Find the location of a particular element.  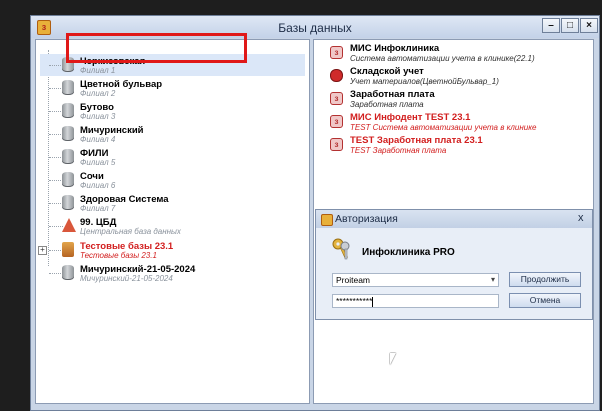

tree-item-database: Мичуринский Филиал 4 is located at coordinates (172, 134).